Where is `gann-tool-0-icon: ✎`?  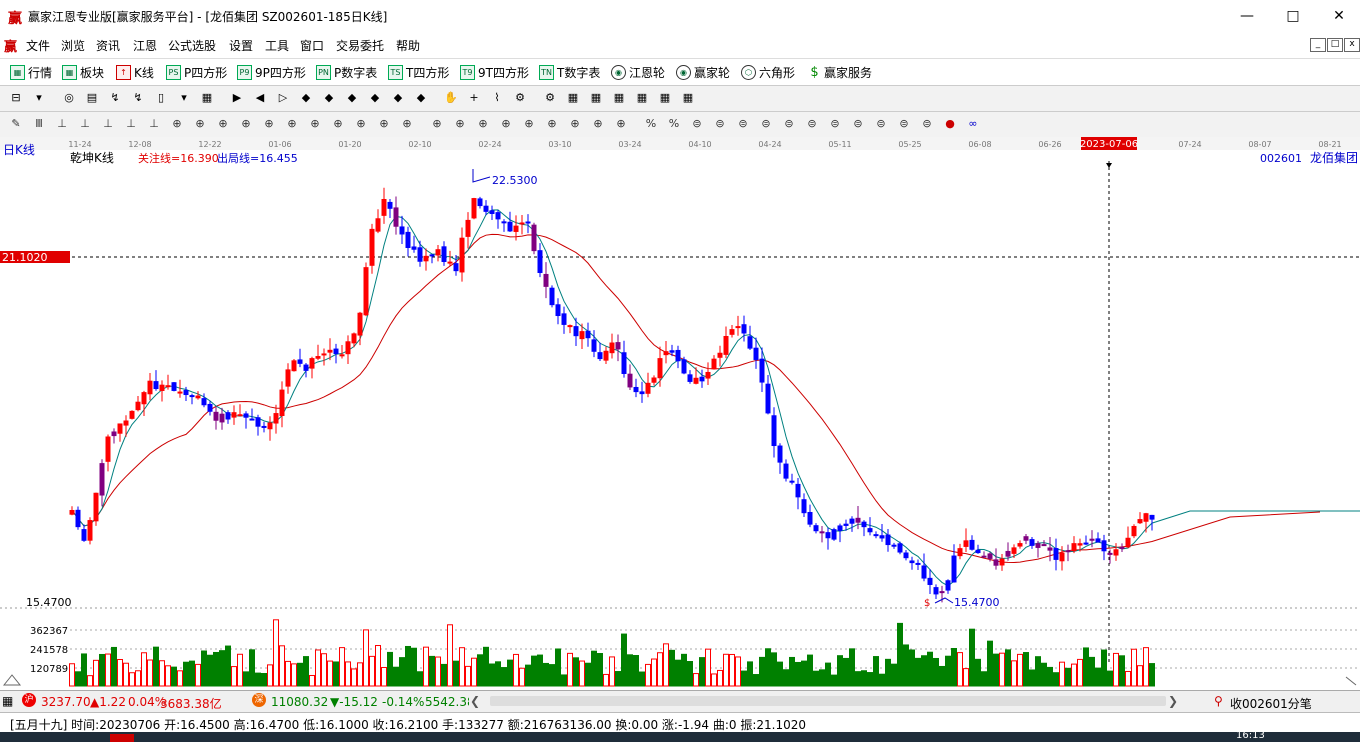
gann-tool-0-icon: ✎ is located at coordinates (16, 124).